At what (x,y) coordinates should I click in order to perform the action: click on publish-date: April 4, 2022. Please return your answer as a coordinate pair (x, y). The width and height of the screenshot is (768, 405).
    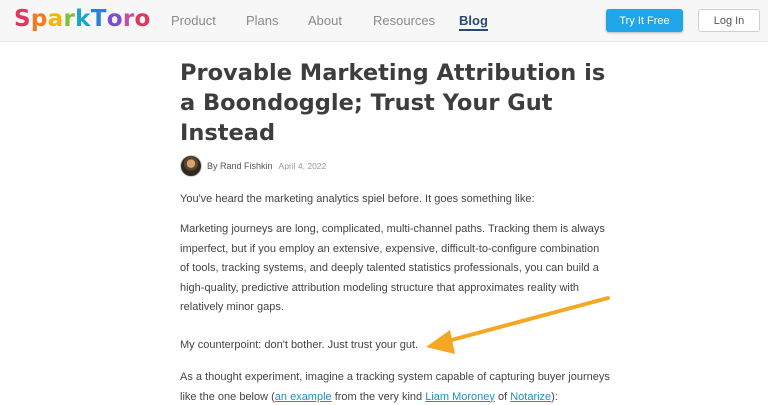
    Looking at the image, I should click on (302, 166).